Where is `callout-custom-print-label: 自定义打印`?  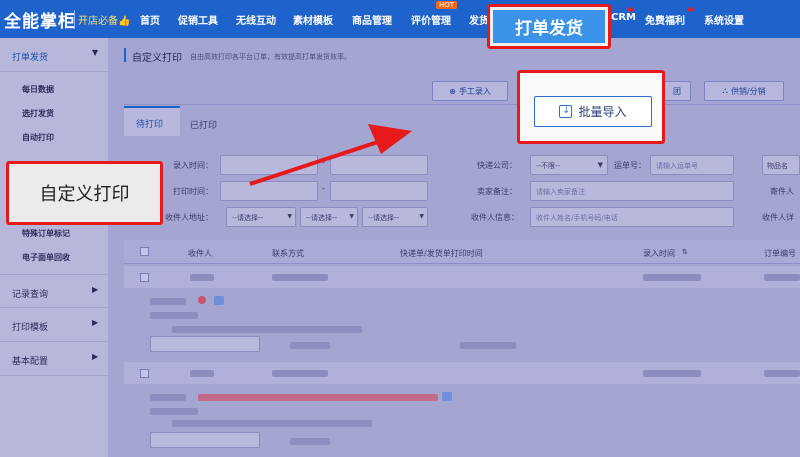 callout-custom-print-label: 自定义打印 is located at coordinates (84, 194).